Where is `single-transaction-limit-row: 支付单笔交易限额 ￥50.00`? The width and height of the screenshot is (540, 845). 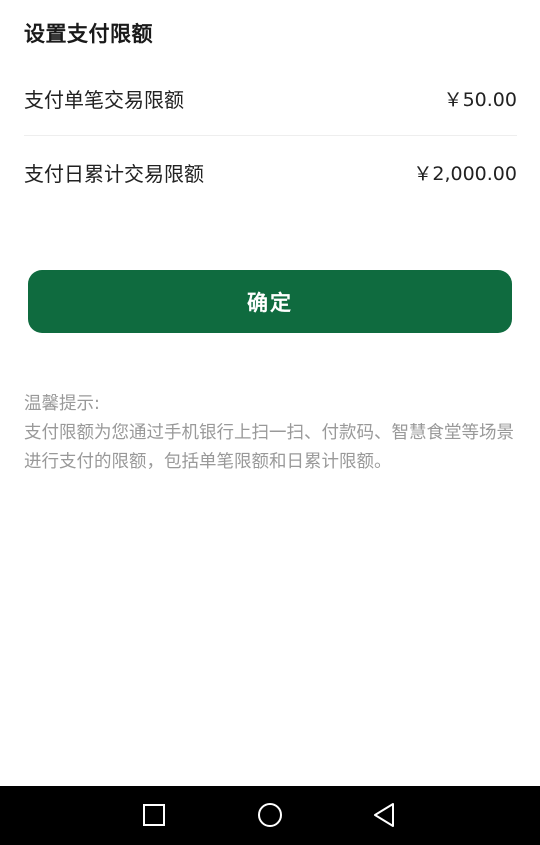
single-transaction-limit-row: 支付单笔交易限额 ￥50.00 is located at coordinates (270, 98).